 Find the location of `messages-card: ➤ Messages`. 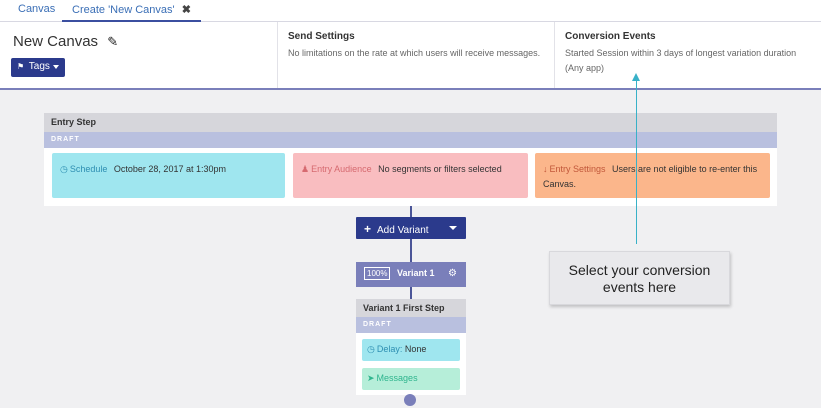

messages-card: ➤ Messages is located at coordinates (411, 379).